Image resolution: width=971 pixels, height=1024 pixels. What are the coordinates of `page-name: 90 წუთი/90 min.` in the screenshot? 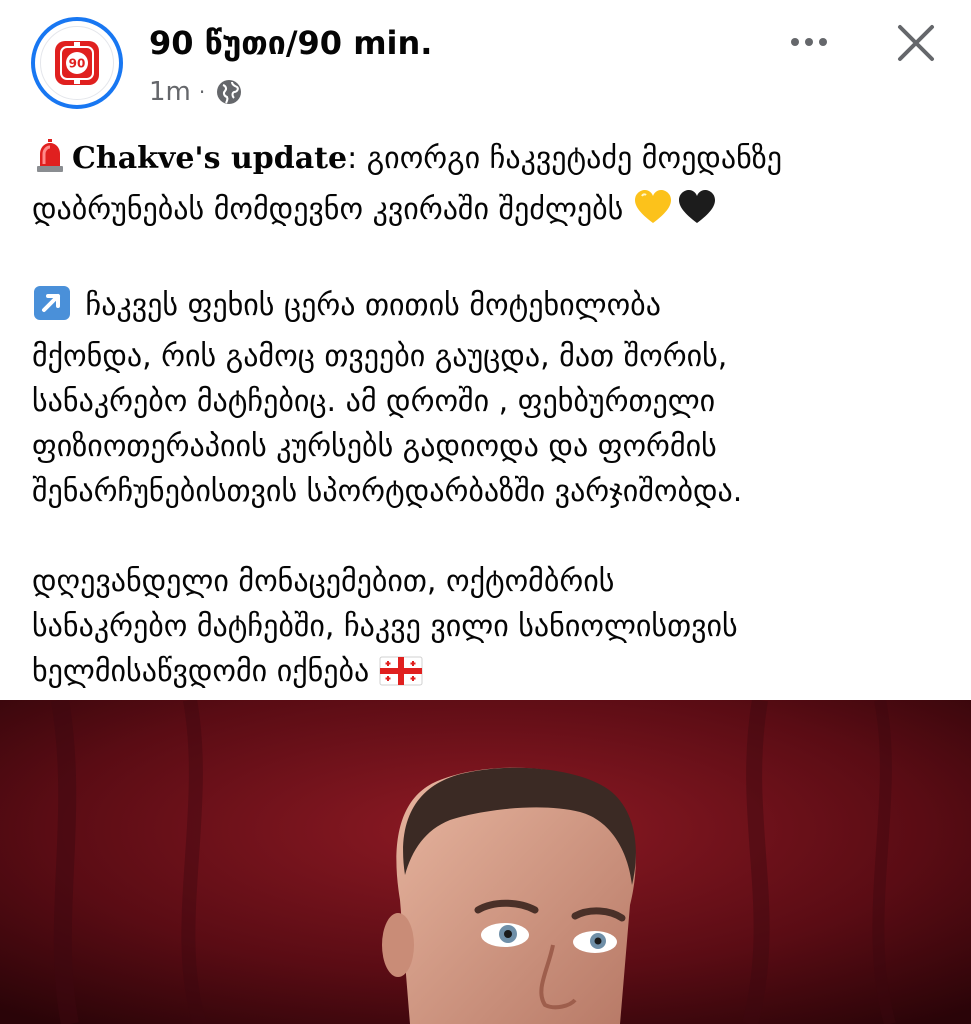 It's located at (290, 43).